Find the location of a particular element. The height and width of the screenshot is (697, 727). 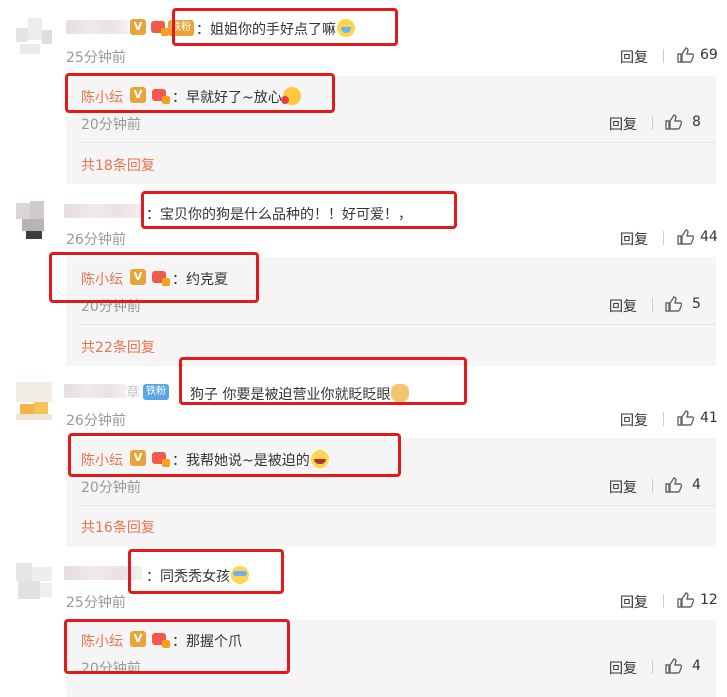

more-replies-link: 共18条回复 is located at coordinates (118, 165).